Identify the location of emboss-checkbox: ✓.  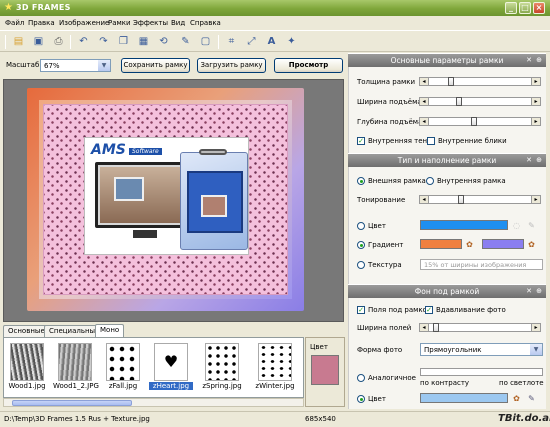
(429, 310).